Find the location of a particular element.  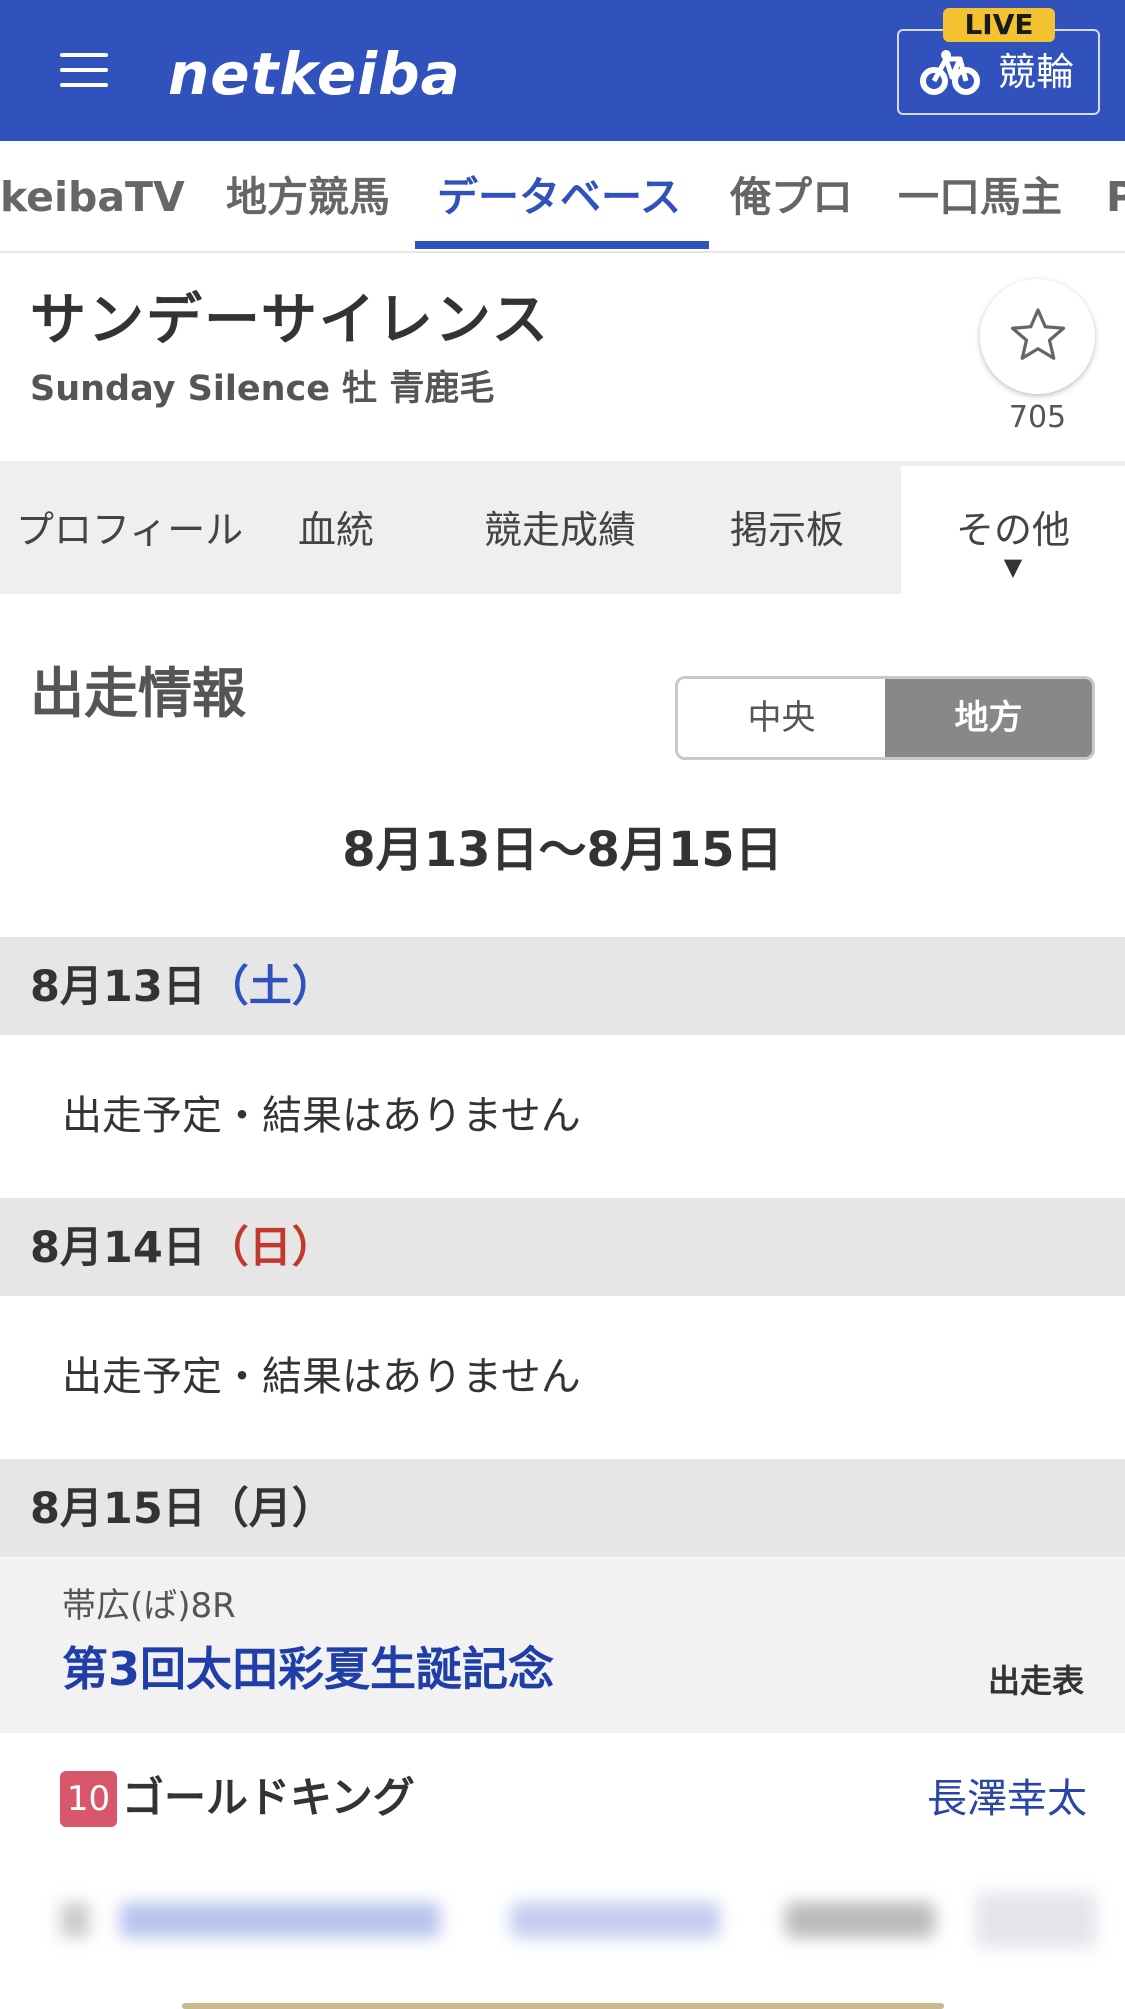

nav-item-next: P is located at coordinates (1115, 197).